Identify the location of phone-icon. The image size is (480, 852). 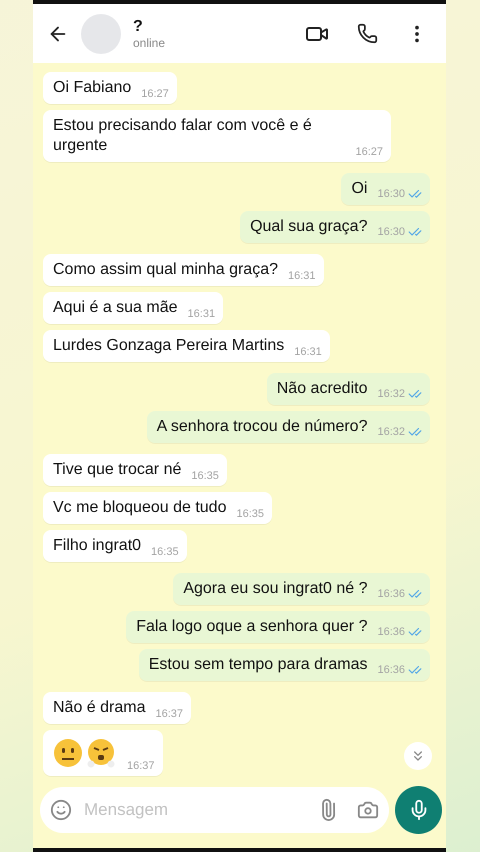
(367, 33).